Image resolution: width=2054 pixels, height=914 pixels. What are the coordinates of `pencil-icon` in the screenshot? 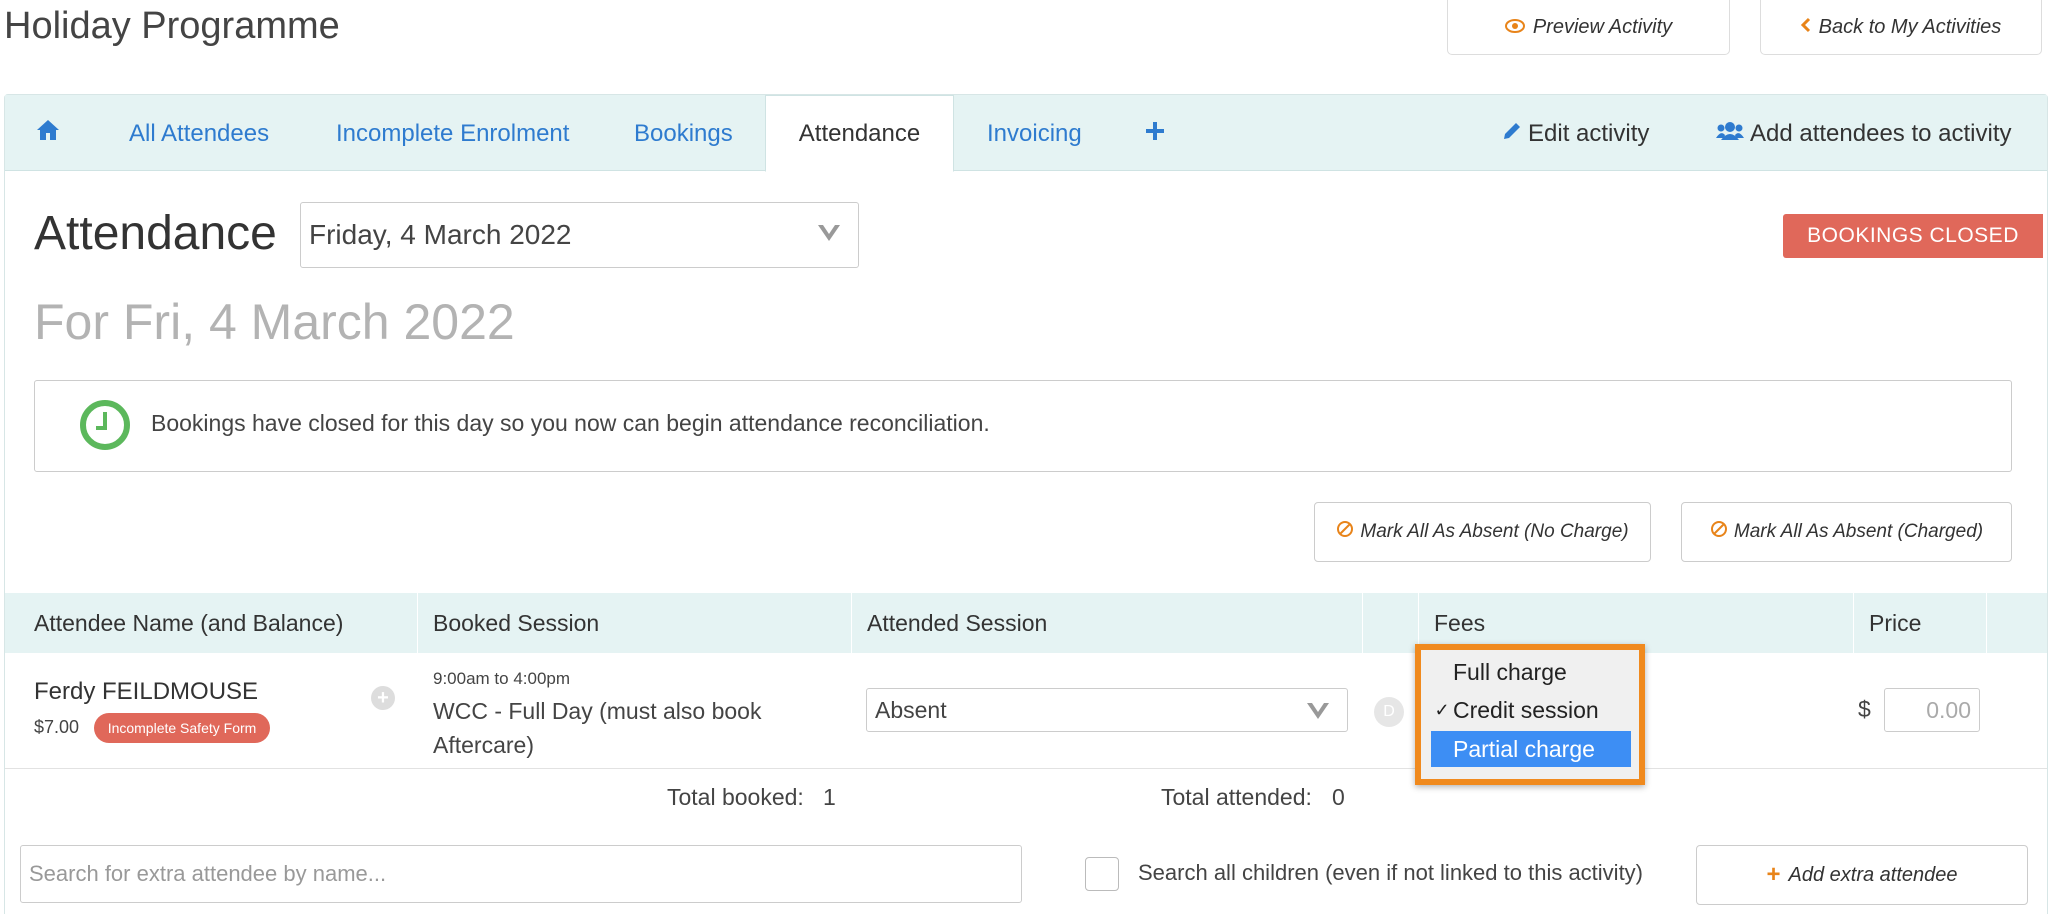 It's located at (1512, 134).